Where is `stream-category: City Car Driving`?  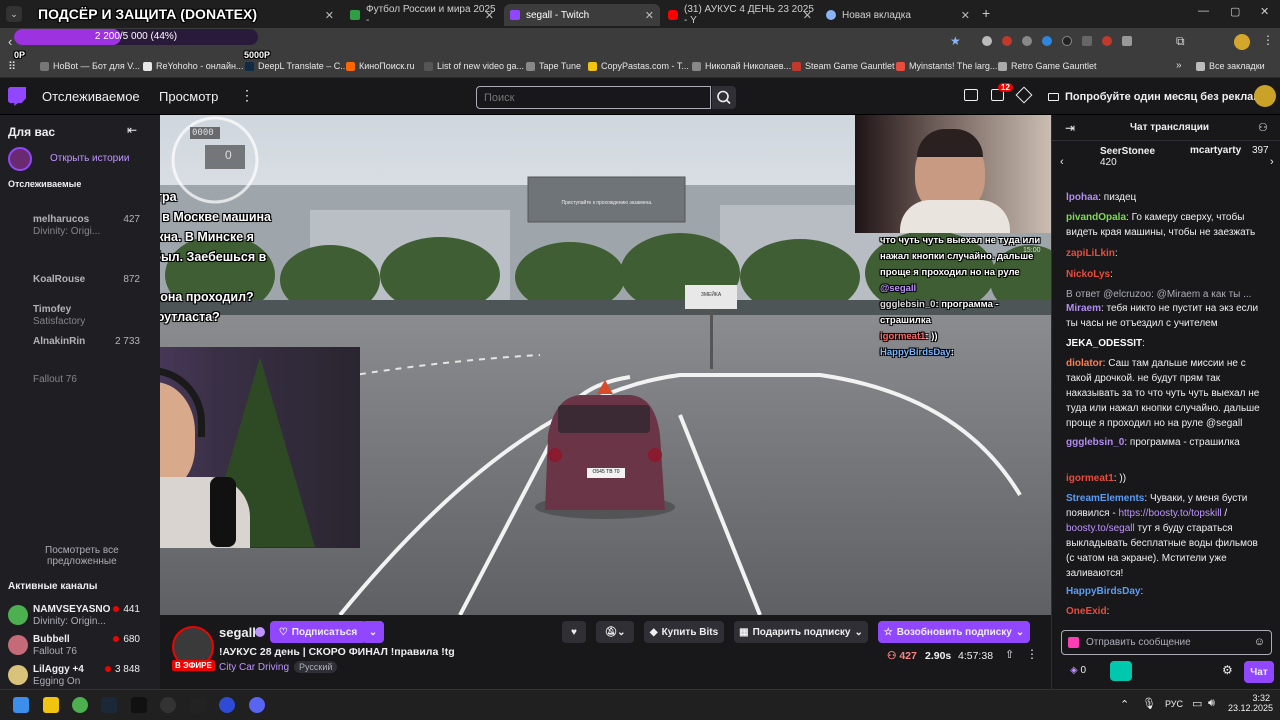 stream-category: City Car Driving is located at coordinates (254, 667).